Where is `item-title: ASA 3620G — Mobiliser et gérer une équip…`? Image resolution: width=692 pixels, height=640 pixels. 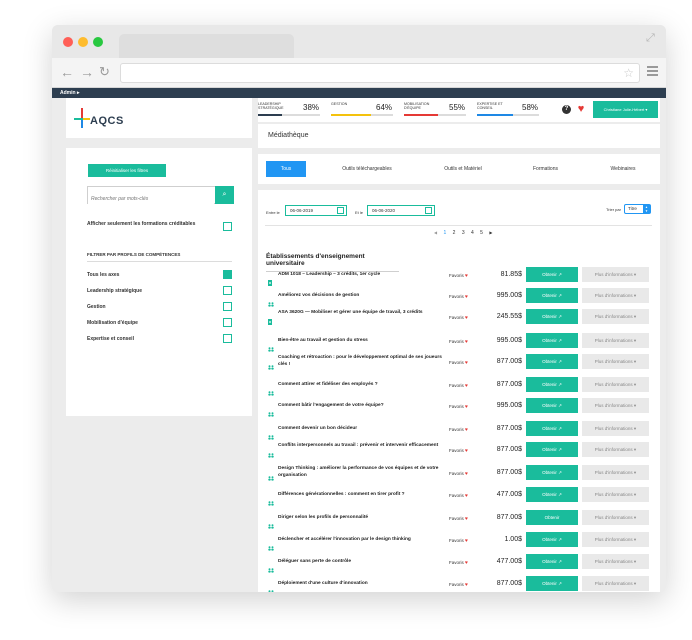 item-title: ASA 3620G — Mobiliser et gérer une équip… is located at coordinates (360, 313).